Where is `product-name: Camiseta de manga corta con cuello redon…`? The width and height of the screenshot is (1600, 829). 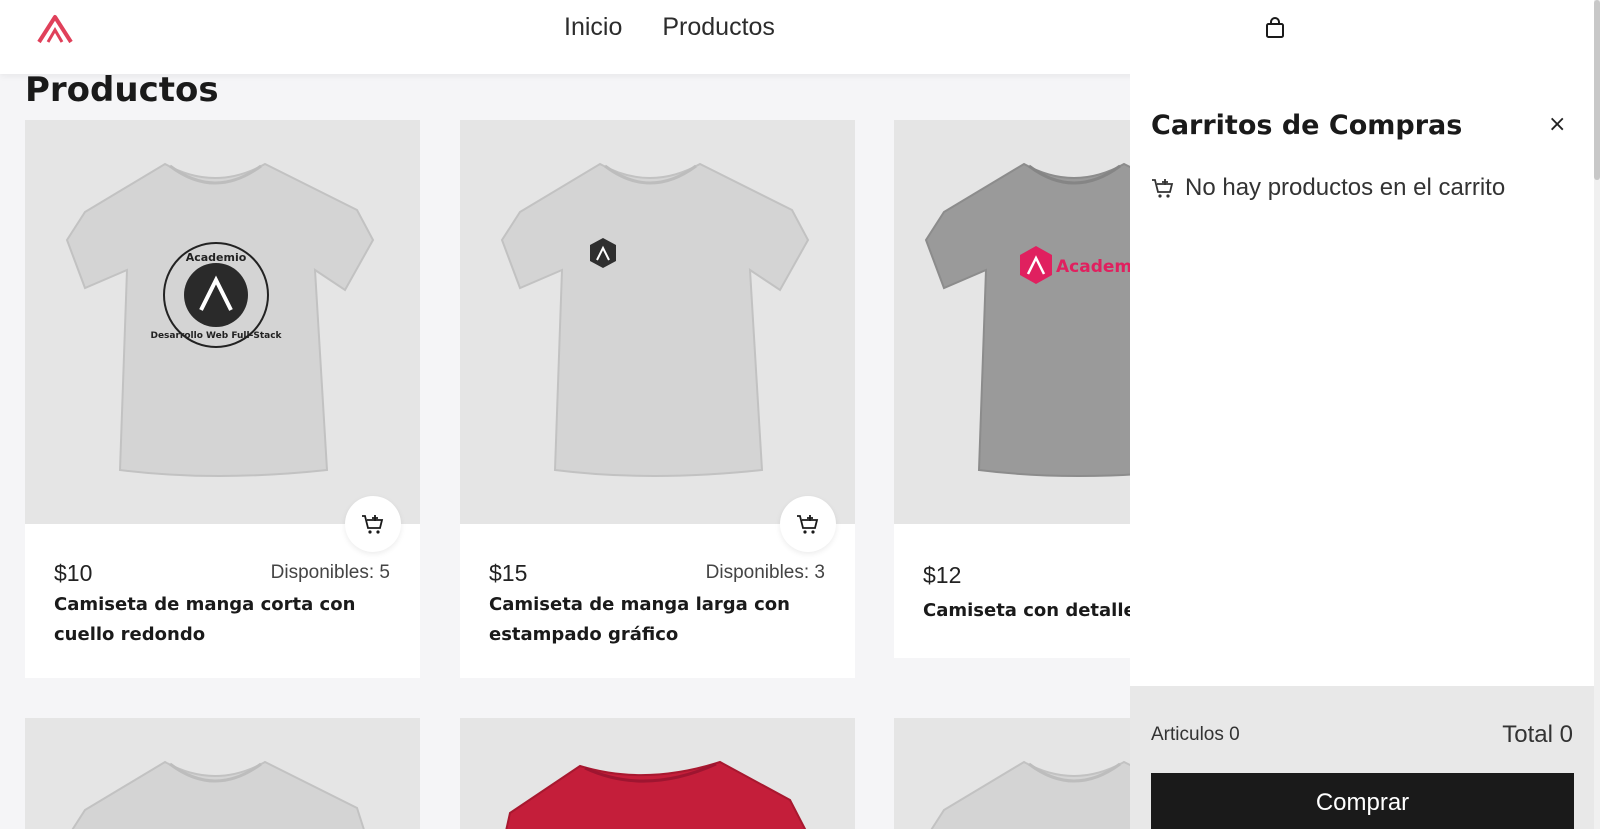 product-name: Camiseta de manga corta con cuello redon… is located at coordinates (205, 619).